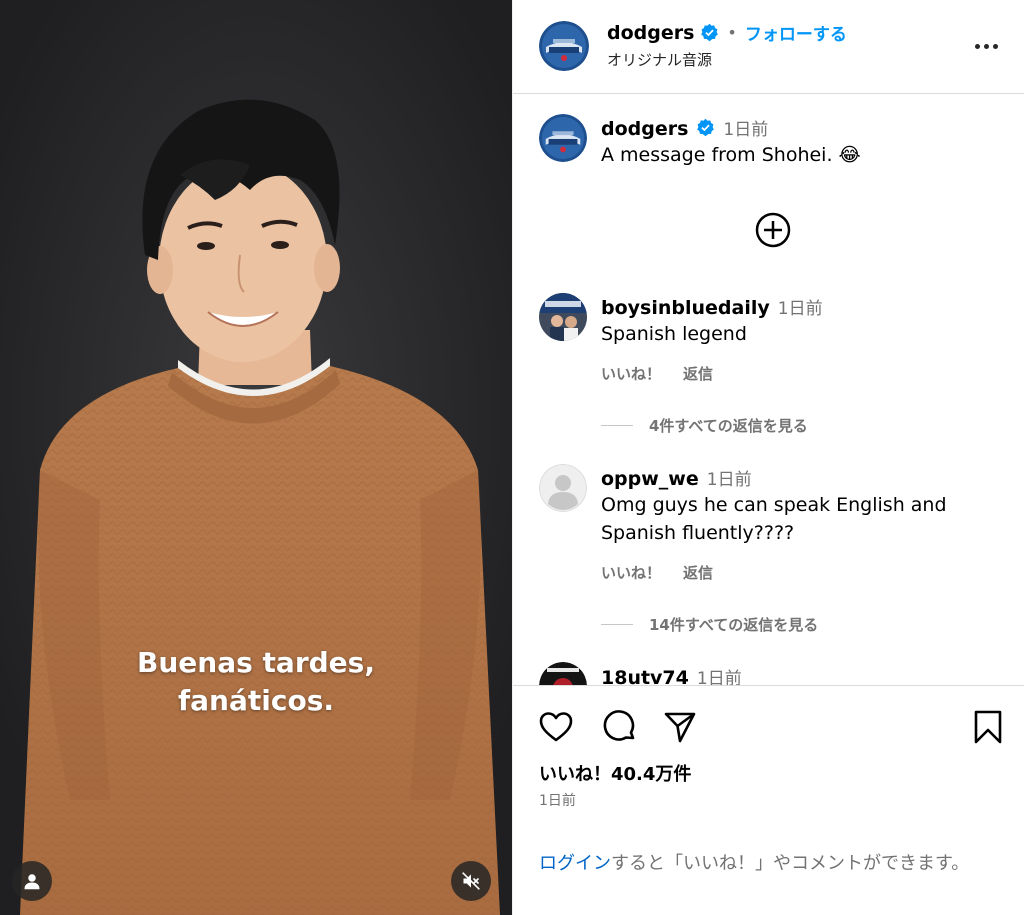  What do you see at coordinates (644, 129) in the screenshot?
I see `caption-username: dodgers` at bounding box center [644, 129].